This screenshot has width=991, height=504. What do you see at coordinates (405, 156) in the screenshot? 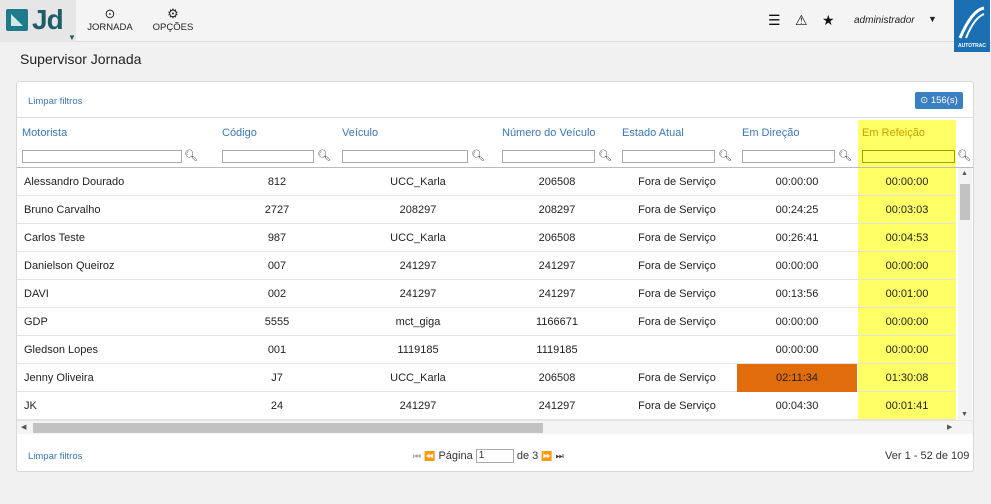
I see `filter-input-veiculo` at bounding box center [405, 156].